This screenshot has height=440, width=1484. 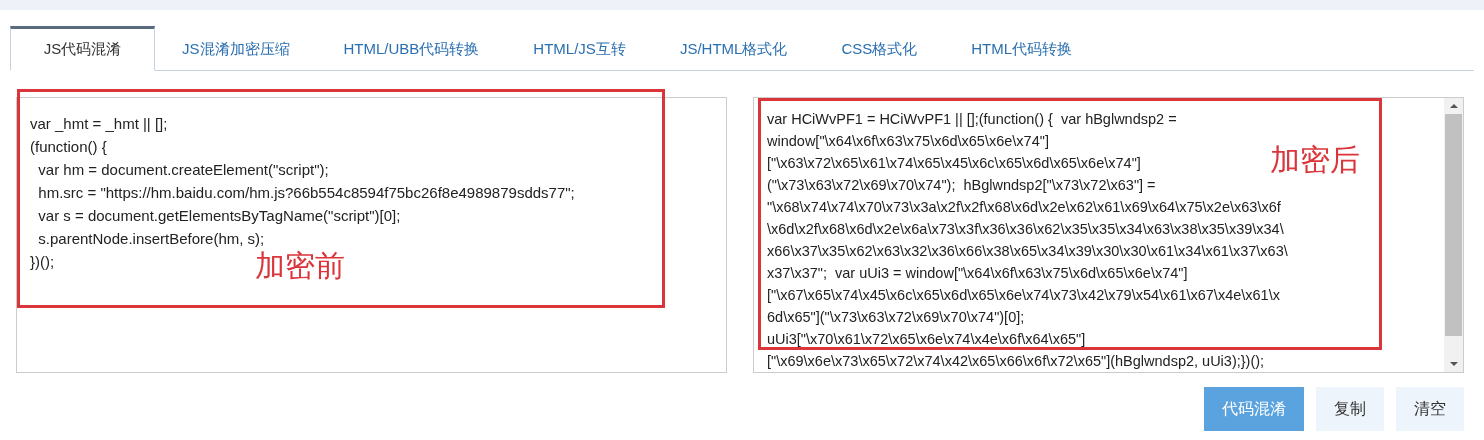 I want to click on annotation-label: 加密后, so click(x=1315, y=160).